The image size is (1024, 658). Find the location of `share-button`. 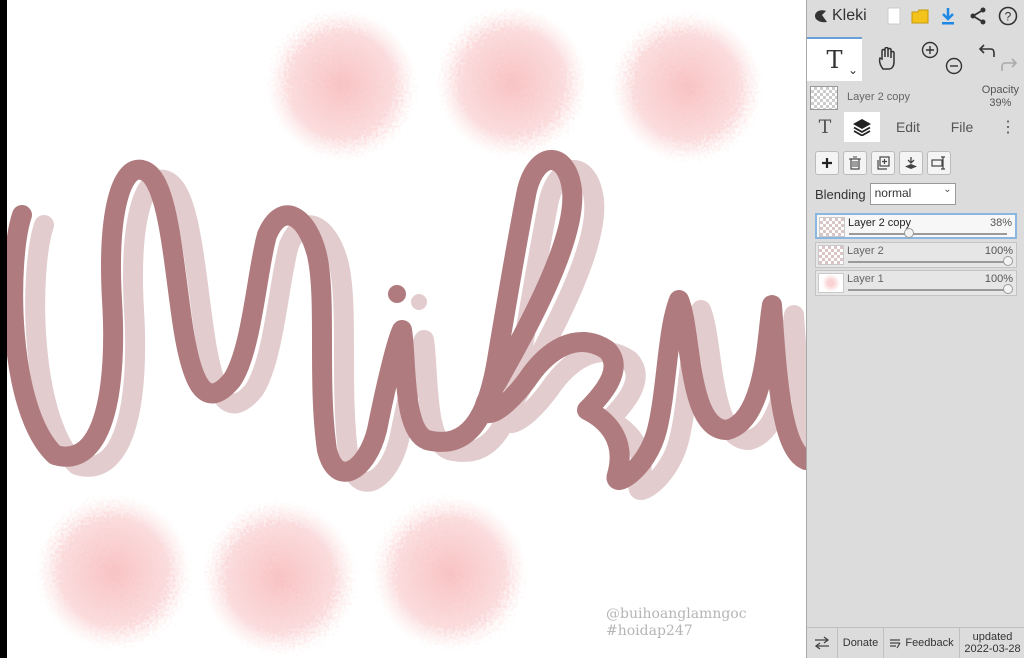

share-button is located at coordinates (978, 16).